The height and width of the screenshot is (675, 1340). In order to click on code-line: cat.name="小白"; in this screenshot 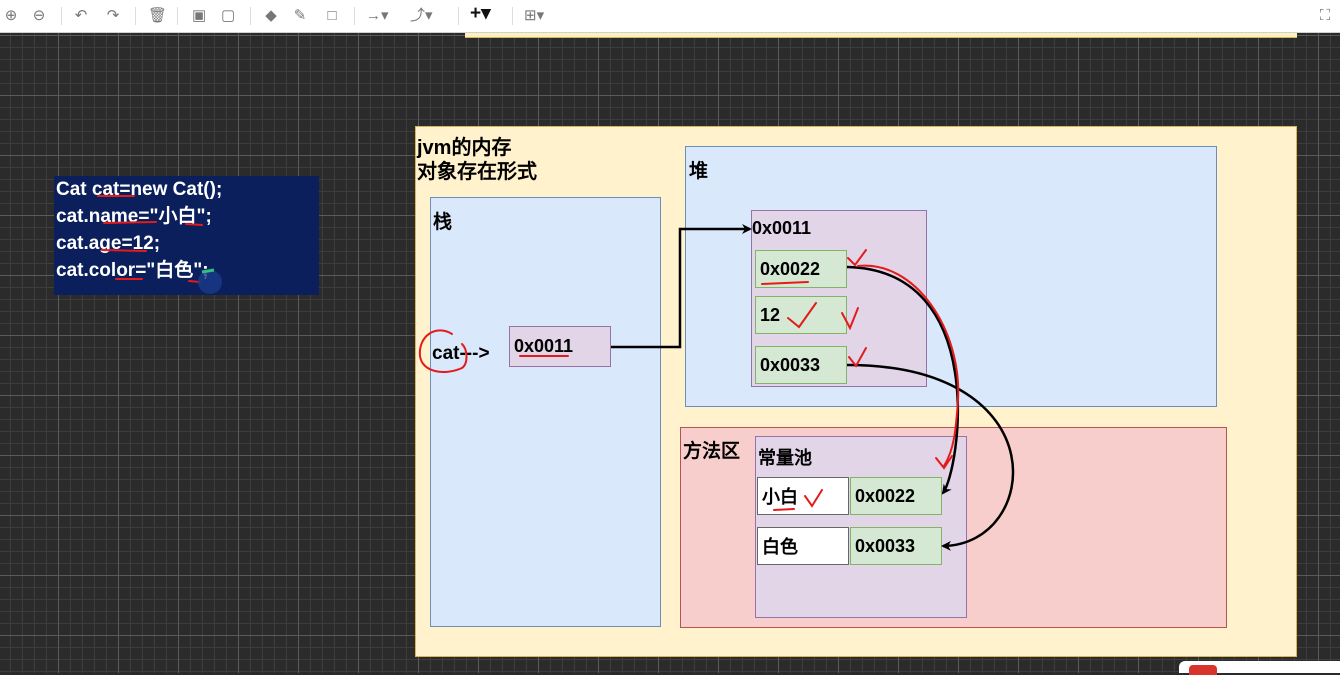, I will do `click(134, 216)`.